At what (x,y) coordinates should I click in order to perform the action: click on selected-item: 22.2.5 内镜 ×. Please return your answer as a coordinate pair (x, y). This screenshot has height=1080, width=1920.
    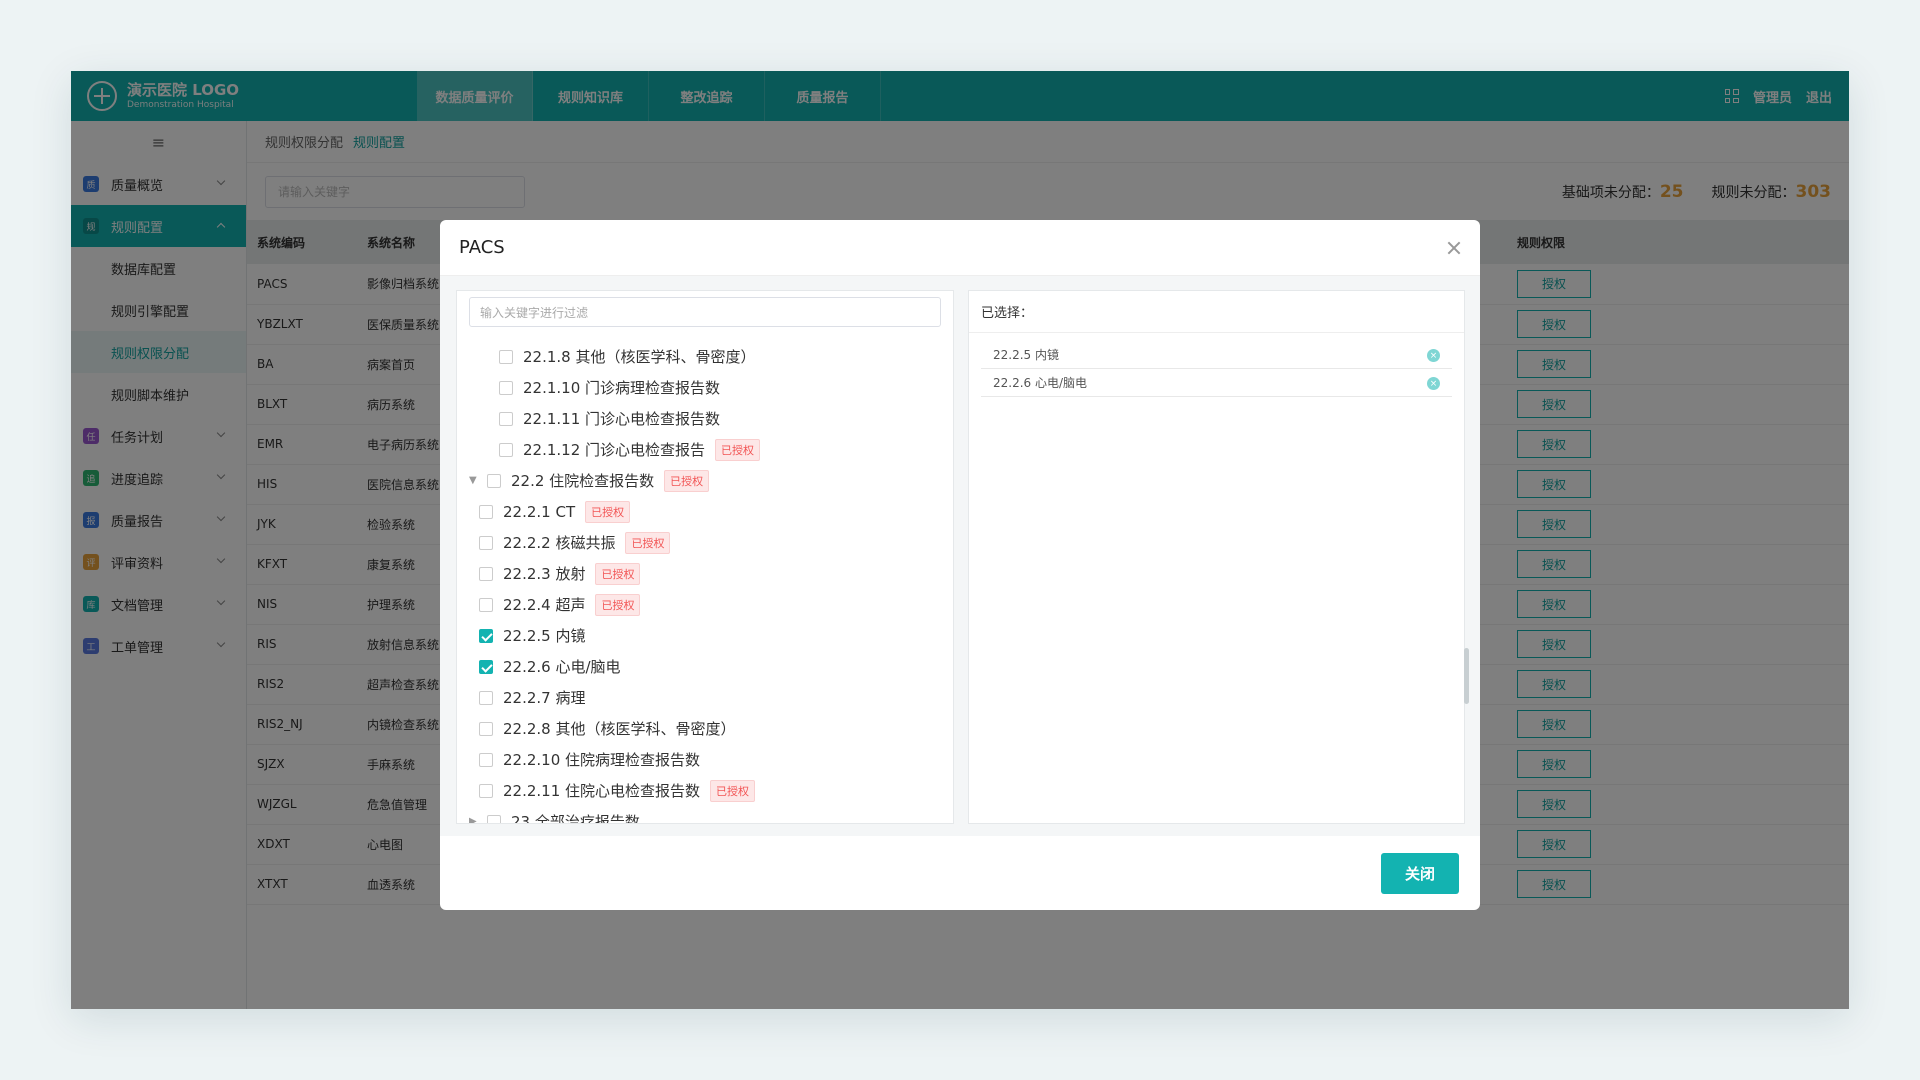
    Looking at the image, I should click on (1216, 355).